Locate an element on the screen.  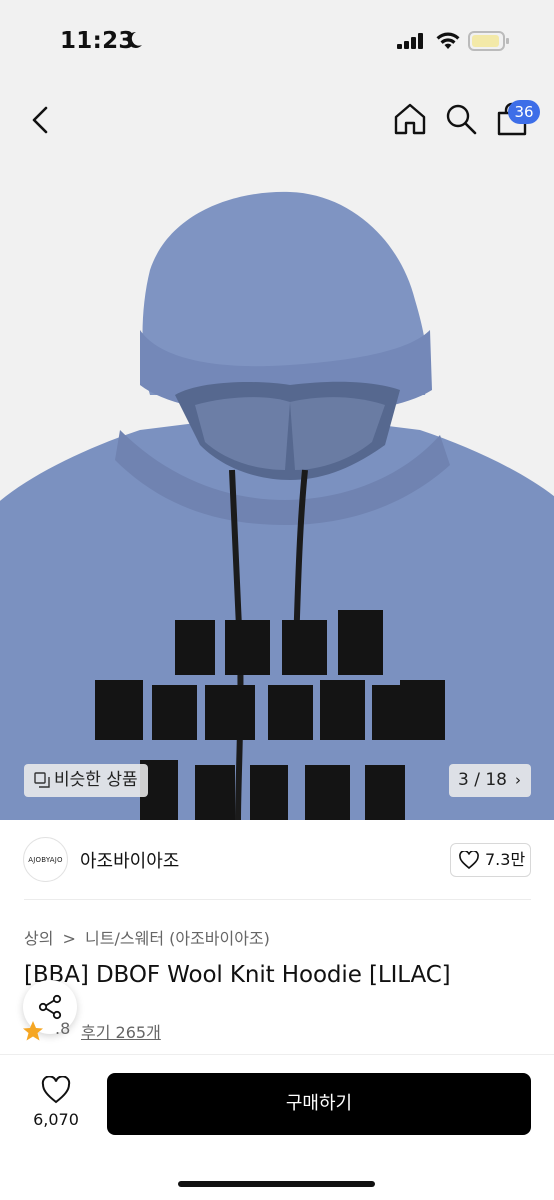
battery-icon is located at coordinates (488, 41).